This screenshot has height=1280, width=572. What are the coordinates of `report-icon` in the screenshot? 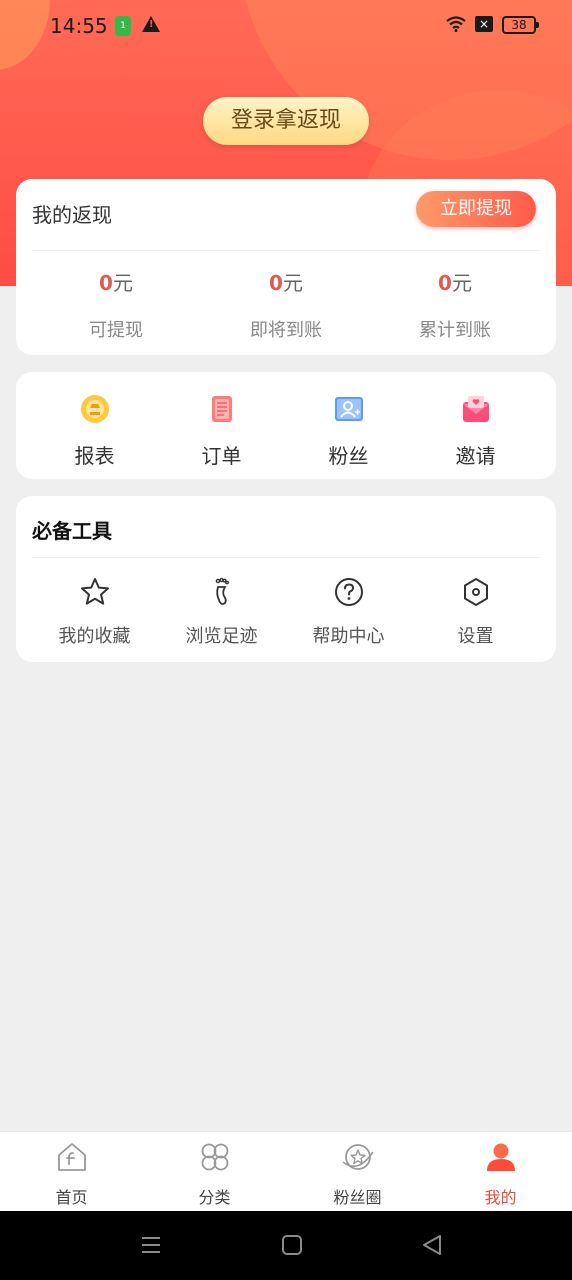 It's located at (94, 409).